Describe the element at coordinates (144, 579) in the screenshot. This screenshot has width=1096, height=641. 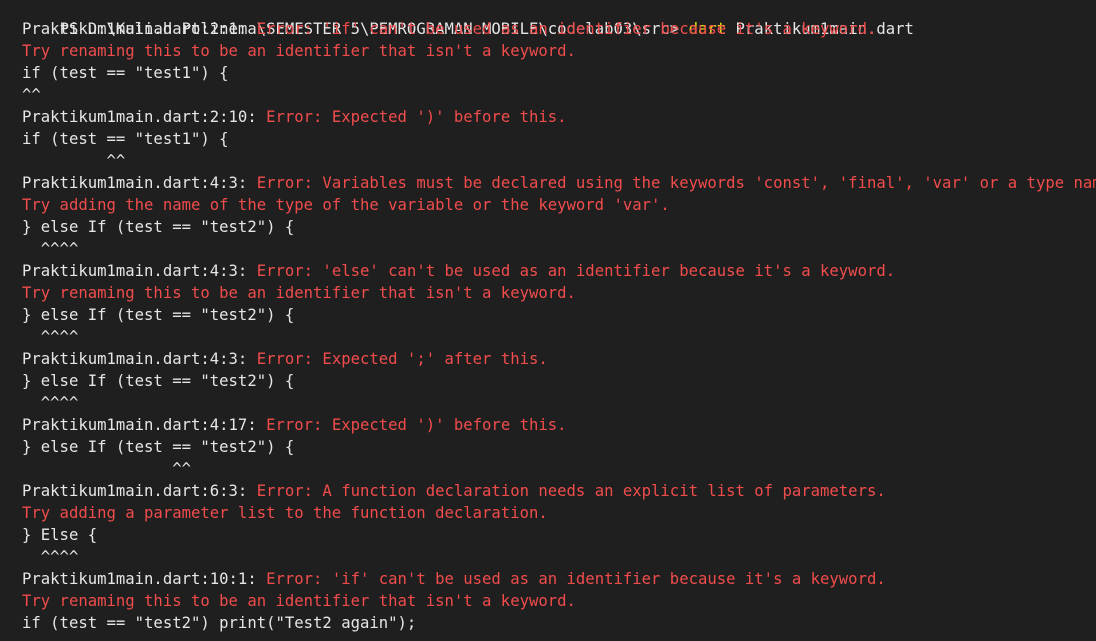
I see `error-location: Praktikum1main.dart:10:1:` at that location.